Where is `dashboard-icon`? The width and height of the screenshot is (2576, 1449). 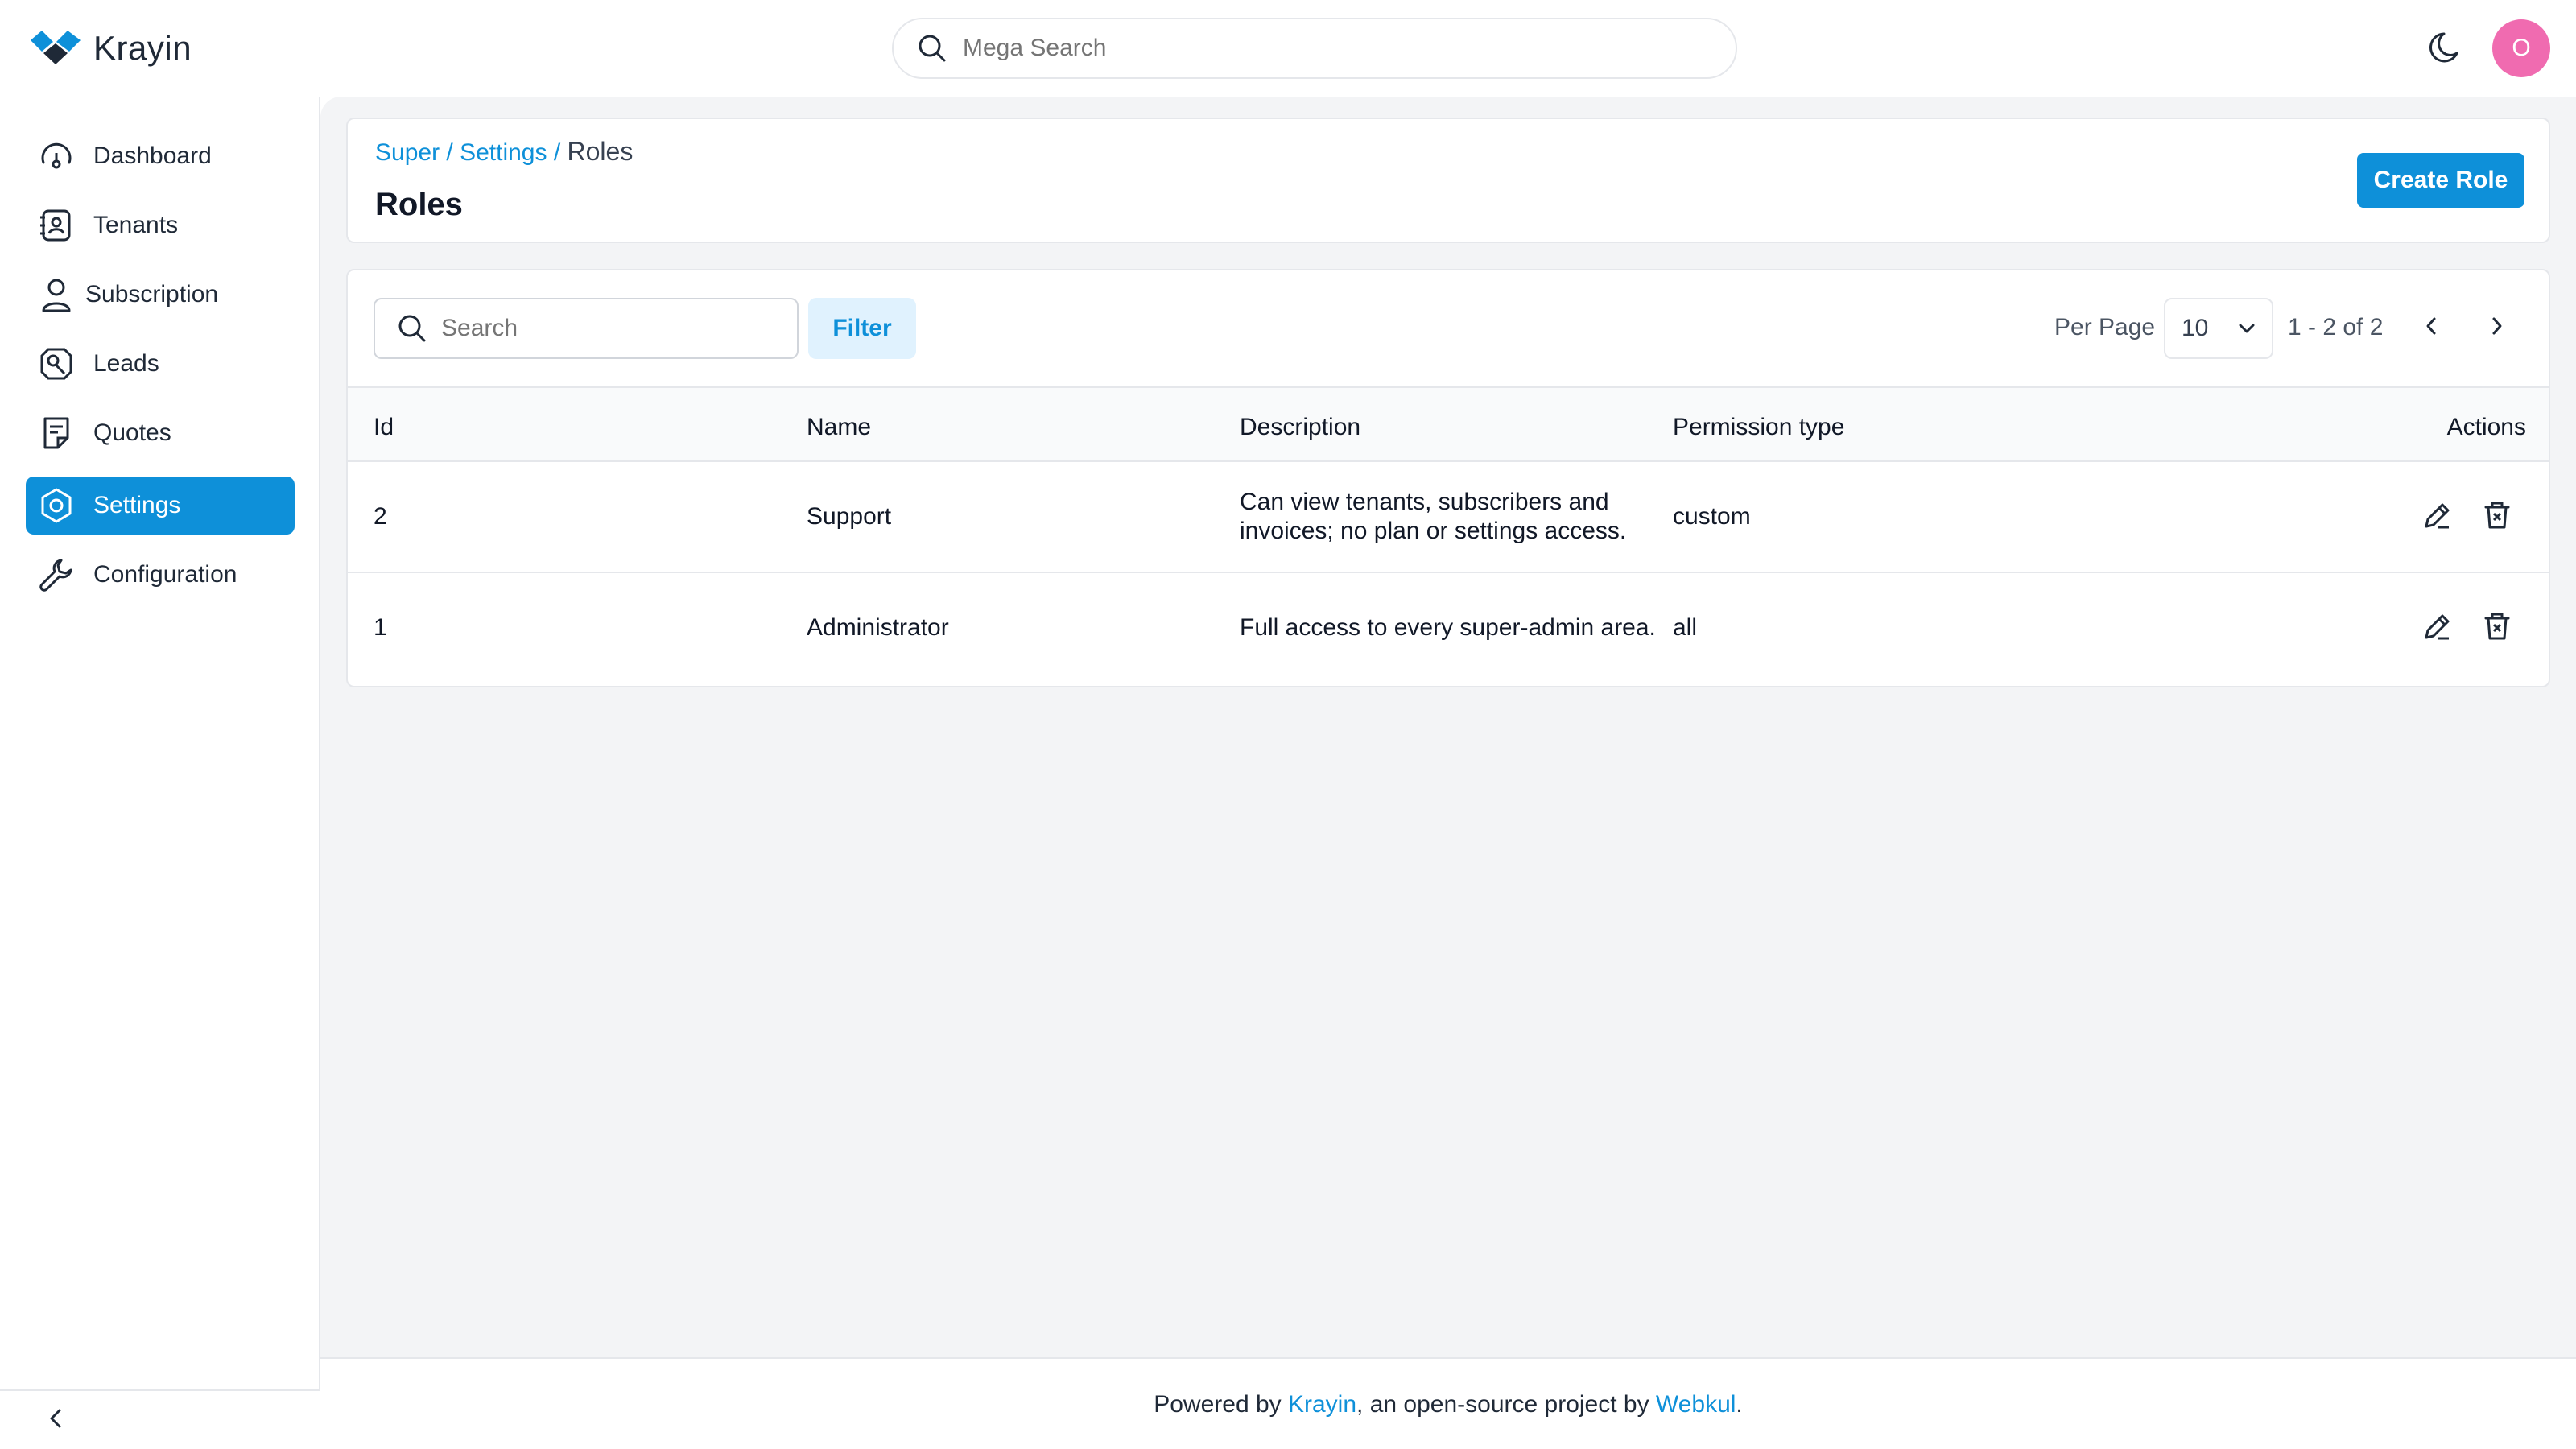 dashboard-icon is located at coordinates (56, 155).